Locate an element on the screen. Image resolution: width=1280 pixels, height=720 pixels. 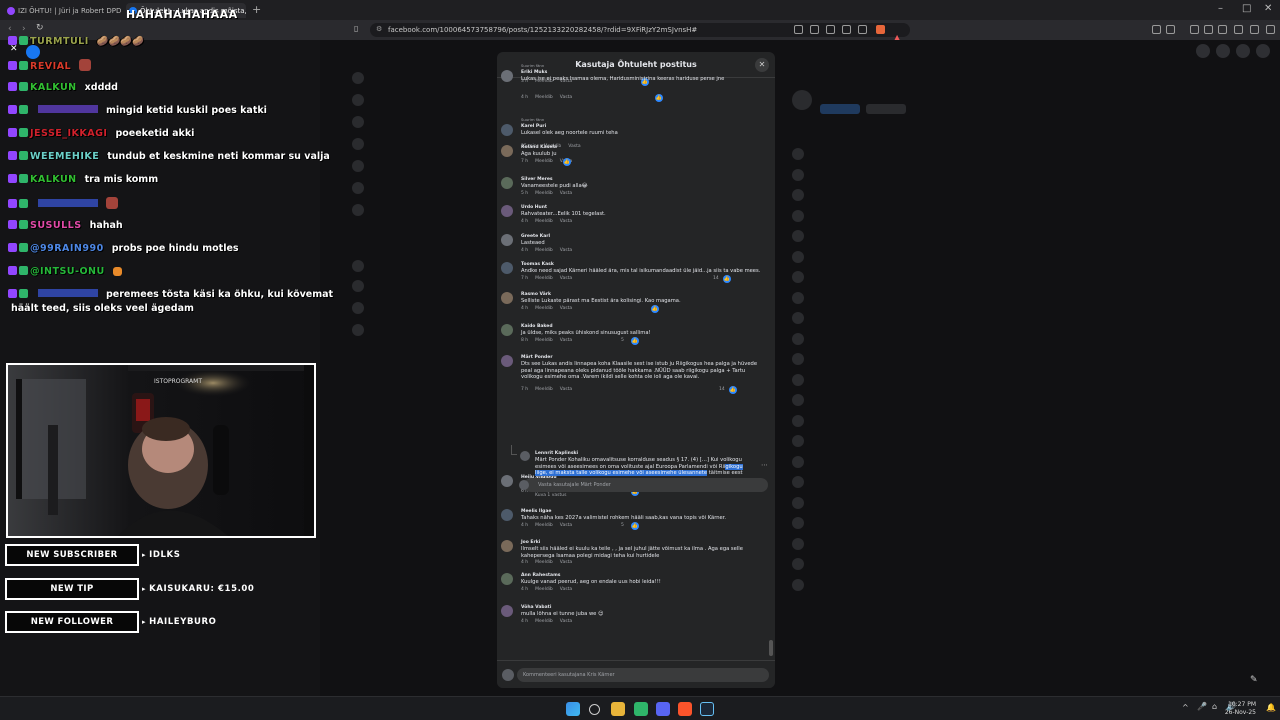
media-icon is located at coordinates (1194, 29).